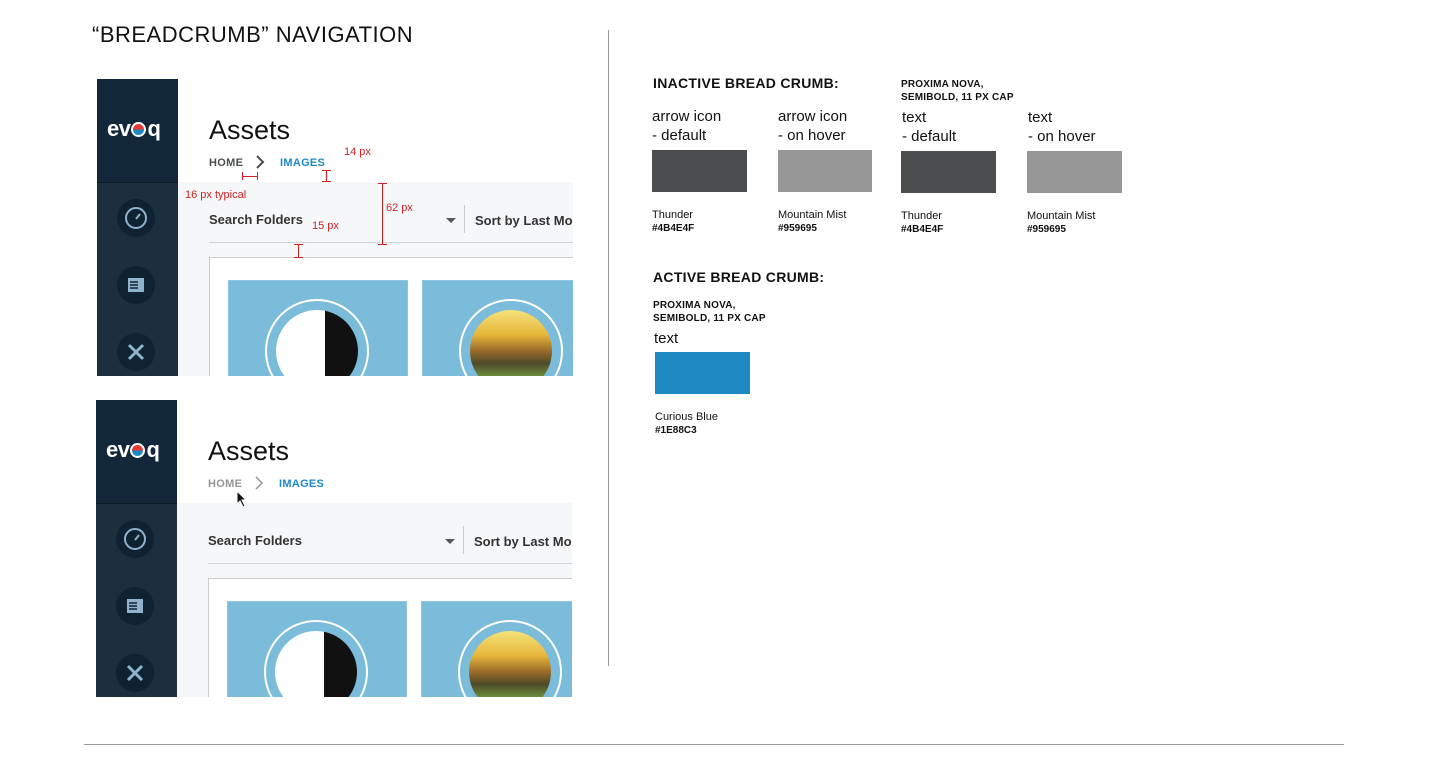 This screenshot has height=766, width=1445. Describe the element at coordinates (253, 34) in the screenshot. I see `page-title: “BREADCRUMB” NAVIGATION` at that location.